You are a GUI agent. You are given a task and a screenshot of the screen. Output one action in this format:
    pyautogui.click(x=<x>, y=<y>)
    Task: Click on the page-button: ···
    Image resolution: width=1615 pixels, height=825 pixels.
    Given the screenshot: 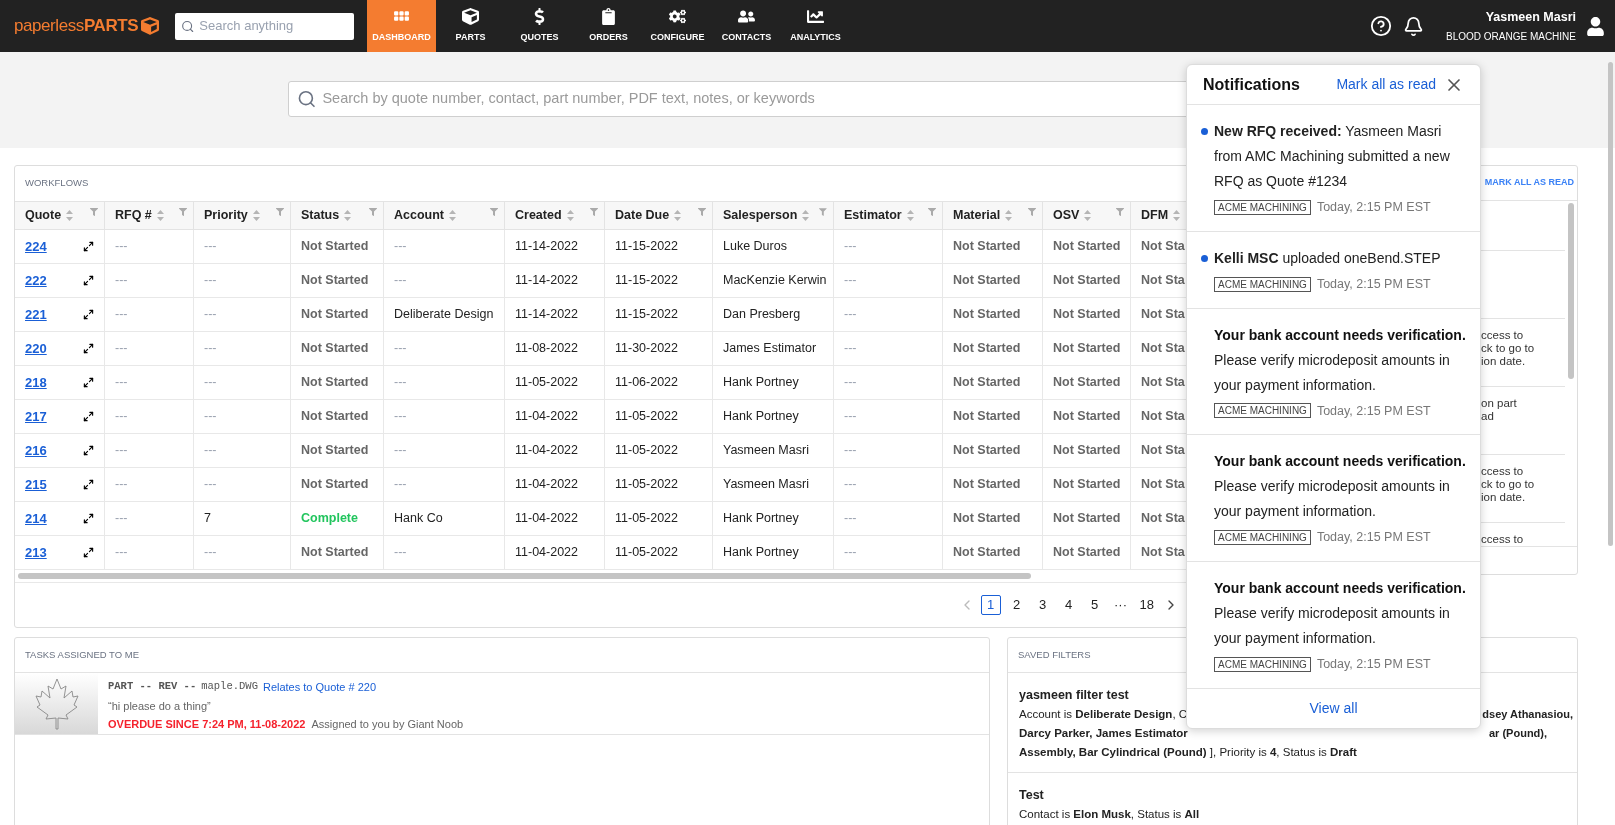 What is the action you would take?
    pyautogui.click(x=1120, y=605)
    